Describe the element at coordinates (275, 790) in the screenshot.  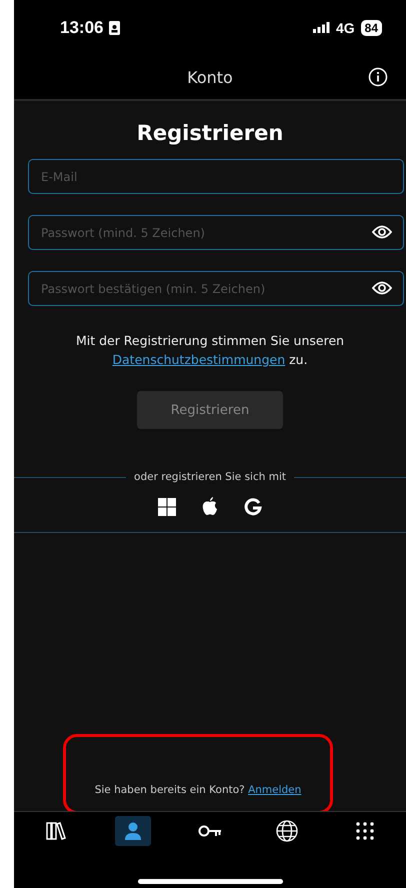
I see `login-link: Anmelden` at that location.